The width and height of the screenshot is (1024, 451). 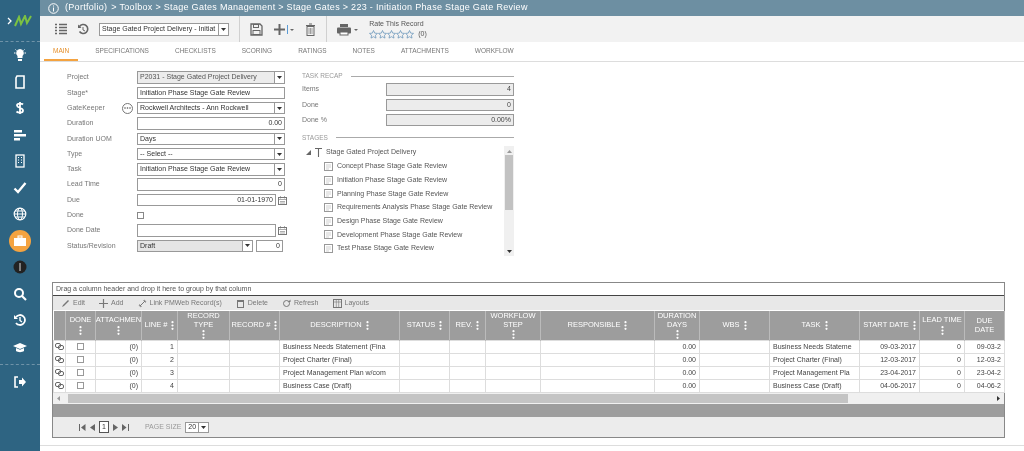 What do you see at coordinates (58, 398) in the screenshot?
I see `scroll-left-icon` at bounding box center [58, 398].